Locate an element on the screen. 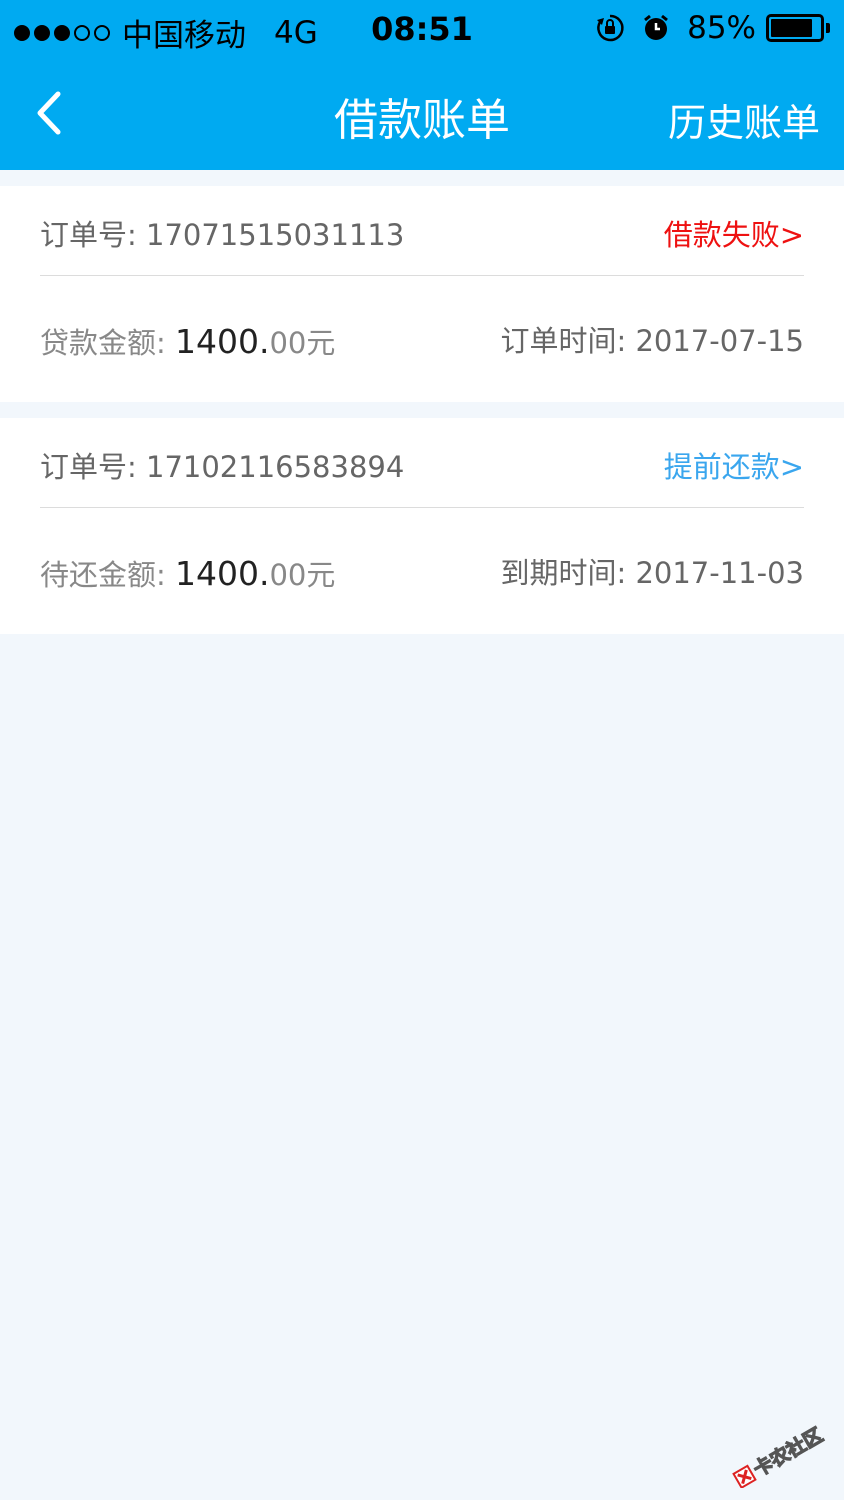 The height and width of the screenshot is (1500, 844). watermark-logo: 卡农社区 is located at coordinates (781, 1454).